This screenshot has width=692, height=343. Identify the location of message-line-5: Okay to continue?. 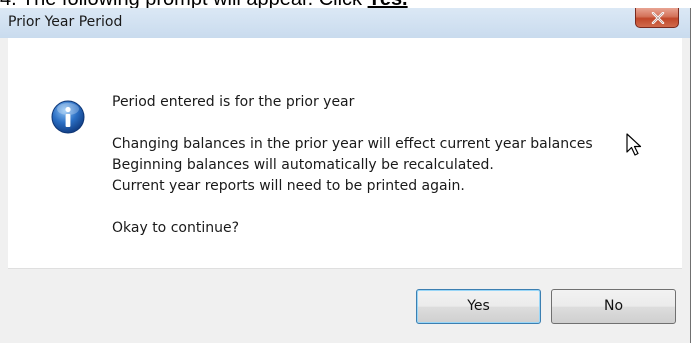
(176, 228).